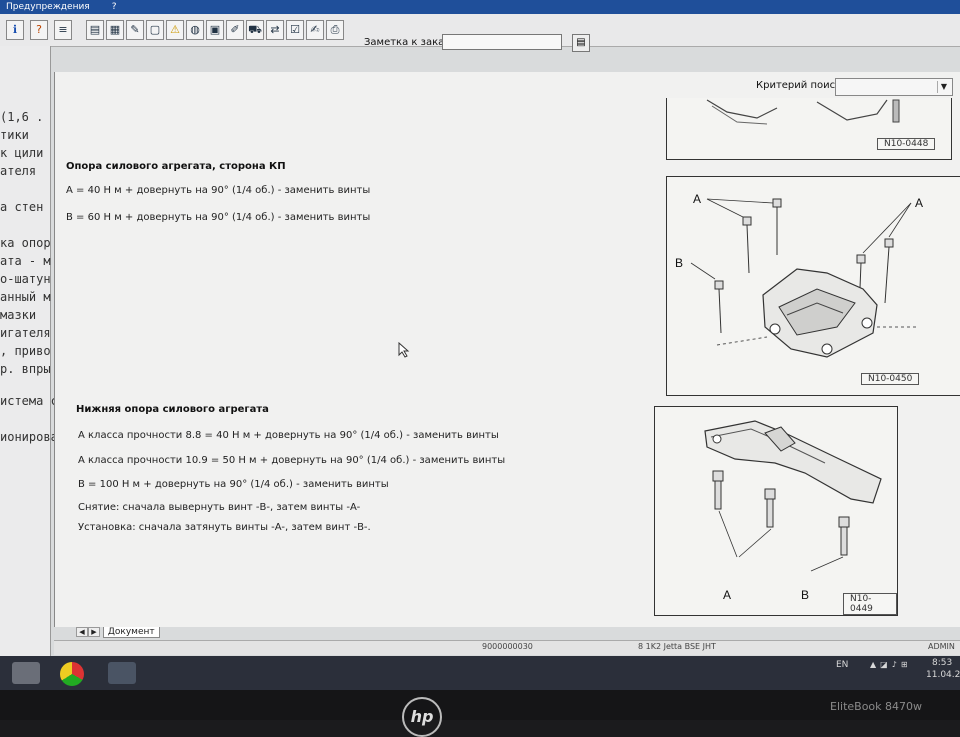 The width and height of the screenshot is (960, 737). What do you see at coordinates (25, 351) in the screenshot?
I see `left-line: , приво` at bounding box center [25, 351].